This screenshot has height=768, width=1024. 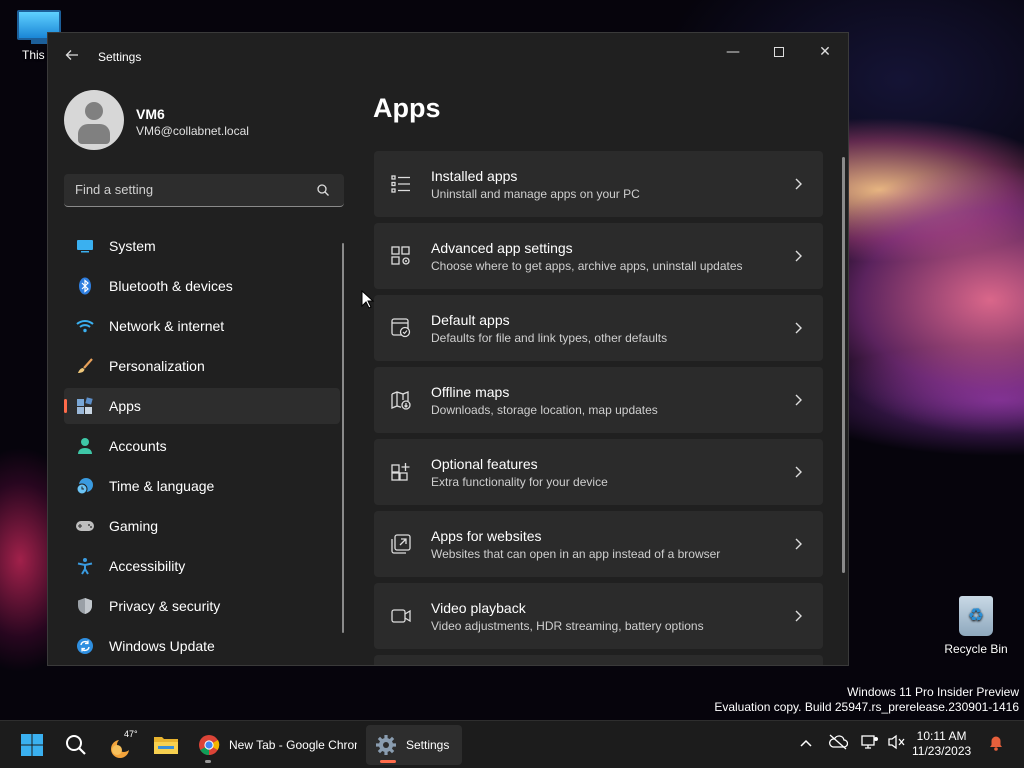 I want to click on volume-tray-button, so click(x=896, y=744).